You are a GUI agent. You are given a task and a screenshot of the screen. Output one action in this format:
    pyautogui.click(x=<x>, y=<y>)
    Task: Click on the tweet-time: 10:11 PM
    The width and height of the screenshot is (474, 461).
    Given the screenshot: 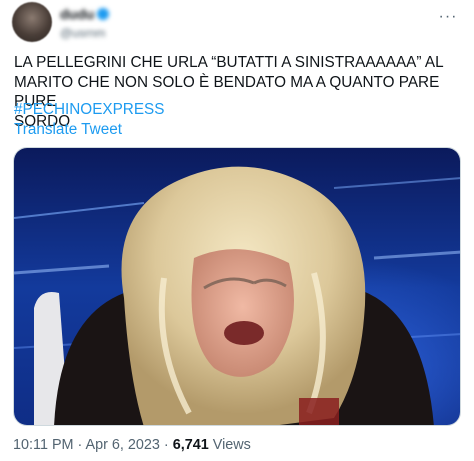 What is the action you would take?
    pyautogui.click(x=43, y=445)
    